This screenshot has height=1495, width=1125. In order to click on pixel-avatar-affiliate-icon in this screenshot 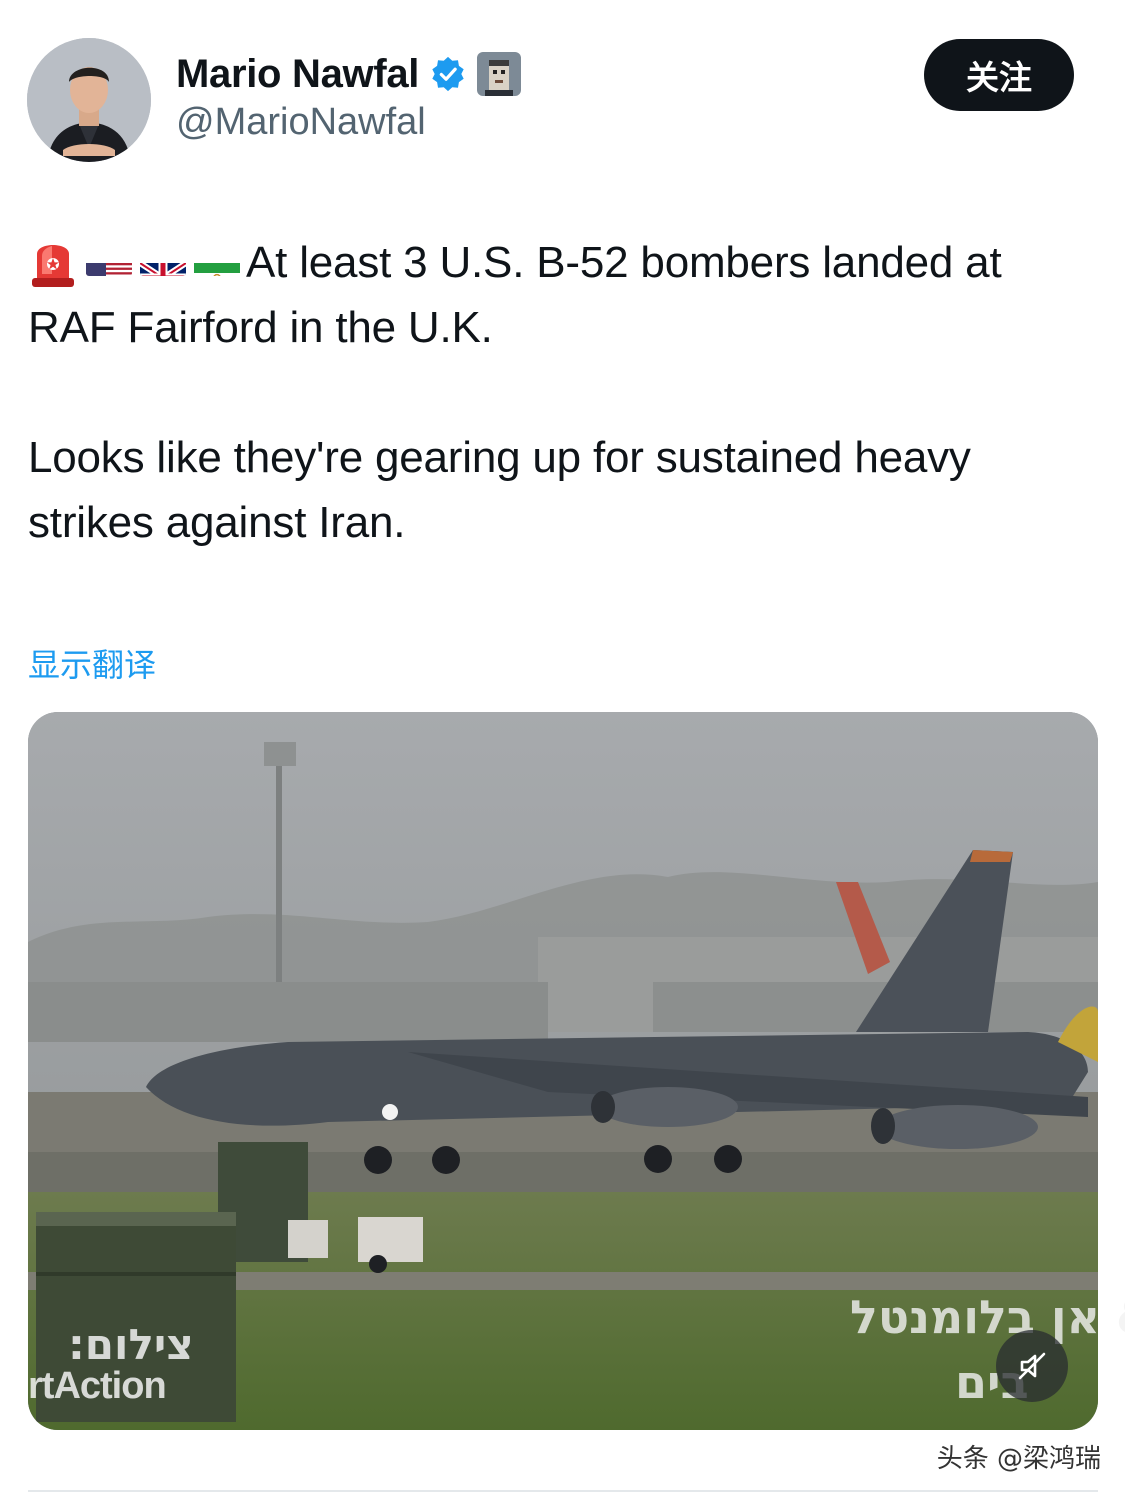, I will do `click(499, 74)`.